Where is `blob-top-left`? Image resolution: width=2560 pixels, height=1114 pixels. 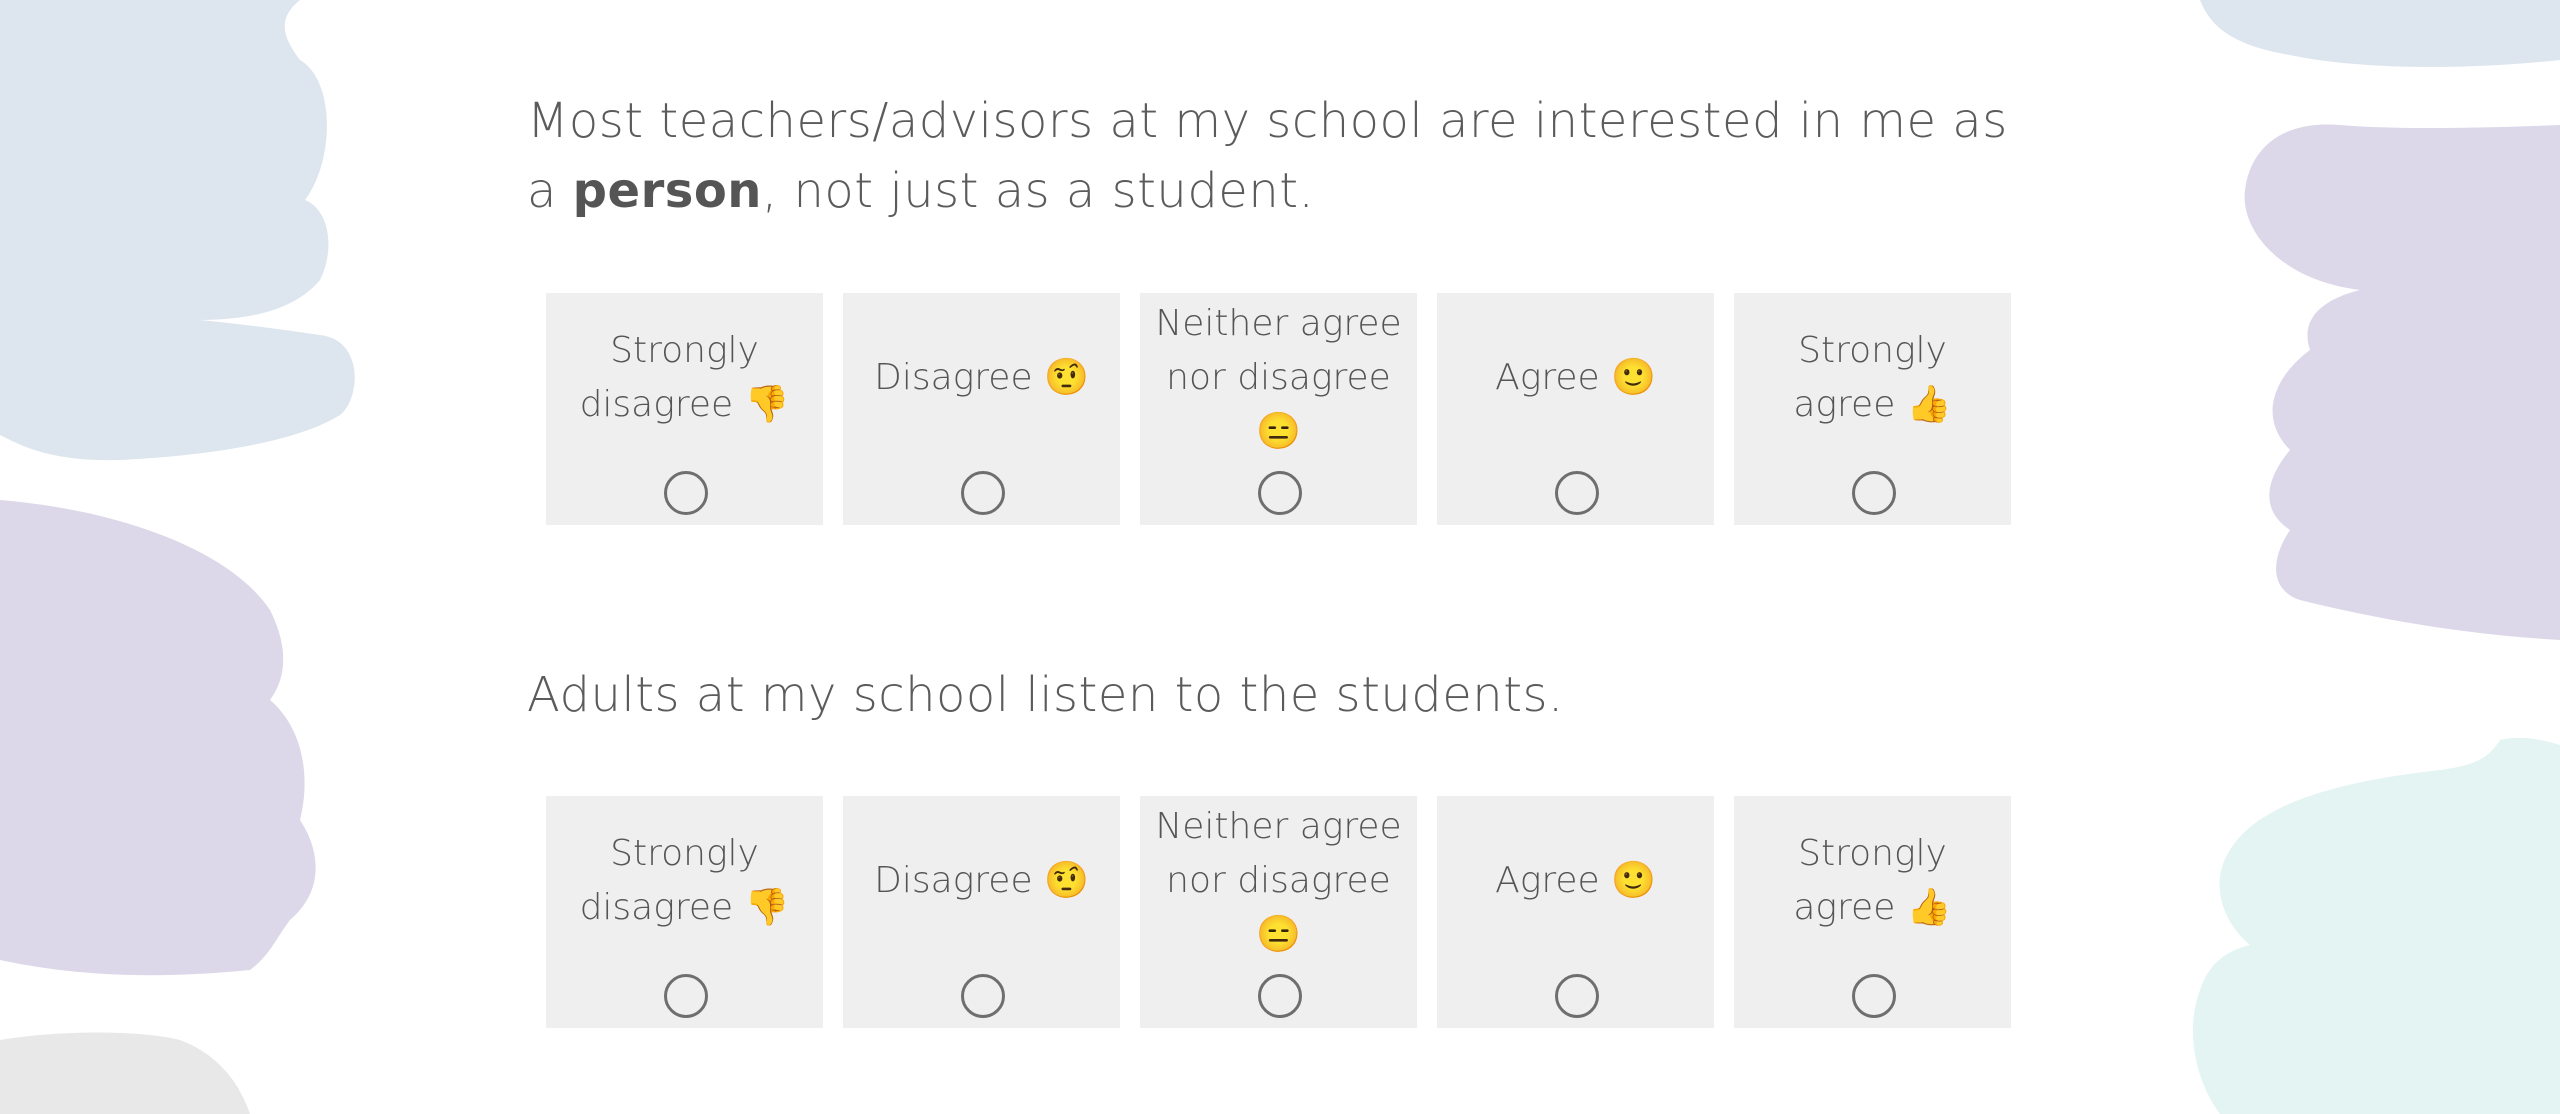
blob-top-left is located at coordinates (177, 230).